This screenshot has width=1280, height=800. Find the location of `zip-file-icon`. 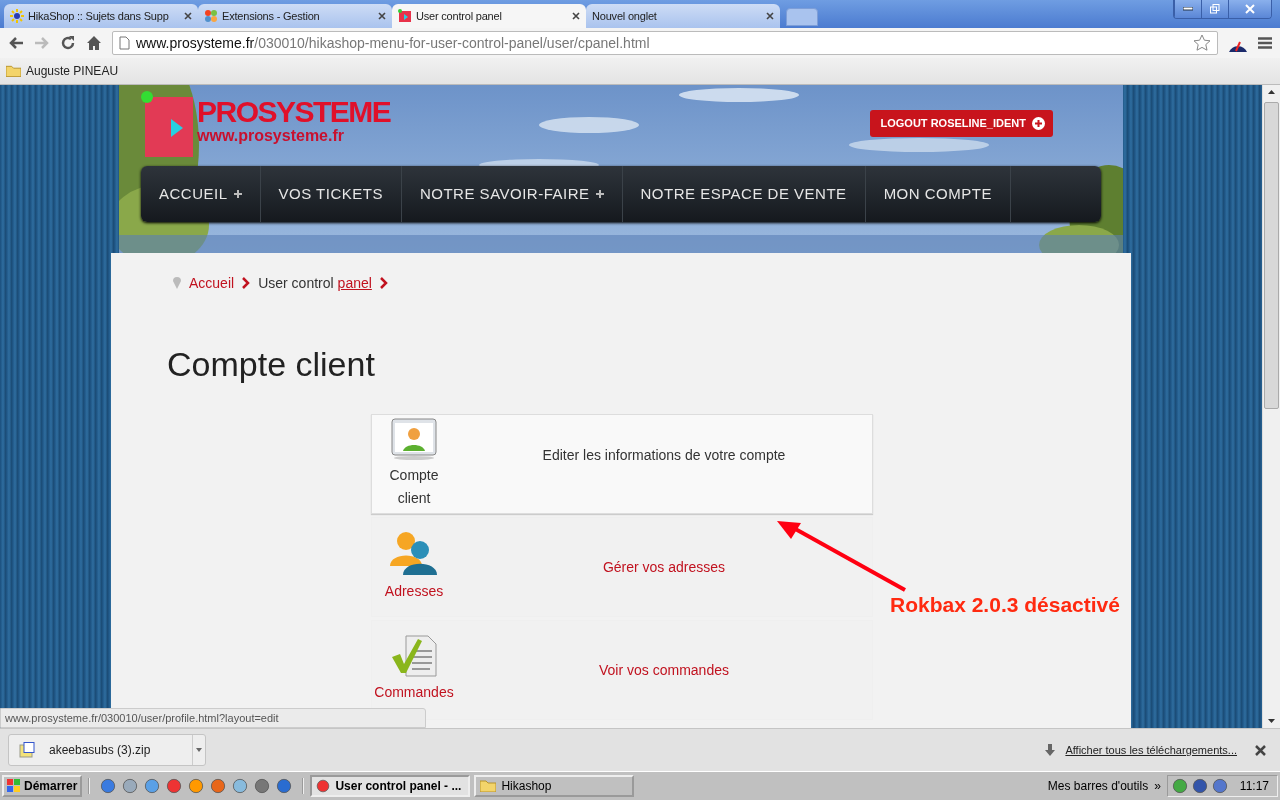

zip-file-icon is located at coordinates (27, 750).